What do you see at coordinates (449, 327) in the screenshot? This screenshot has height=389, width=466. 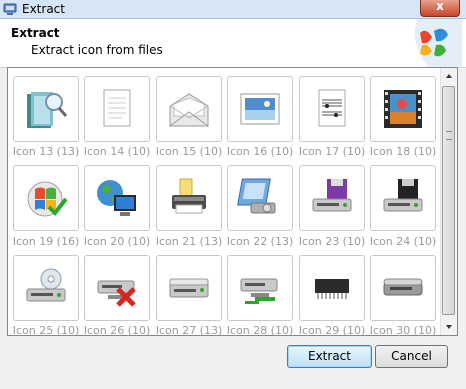 I see `scroll-down-icon` at bounding box center [449, 327].